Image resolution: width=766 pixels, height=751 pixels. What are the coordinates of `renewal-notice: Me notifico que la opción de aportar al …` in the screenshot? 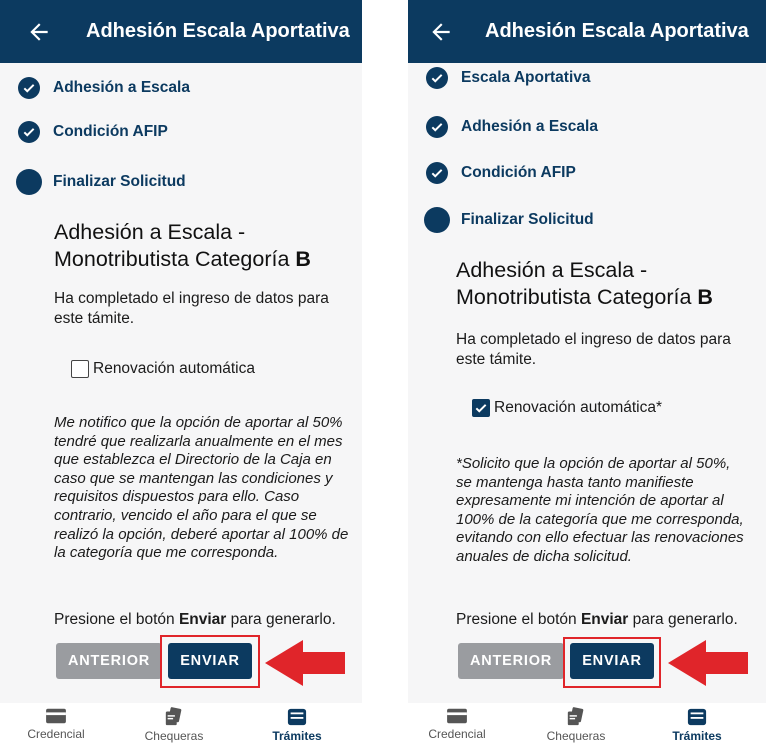 It's located at (201, 488).